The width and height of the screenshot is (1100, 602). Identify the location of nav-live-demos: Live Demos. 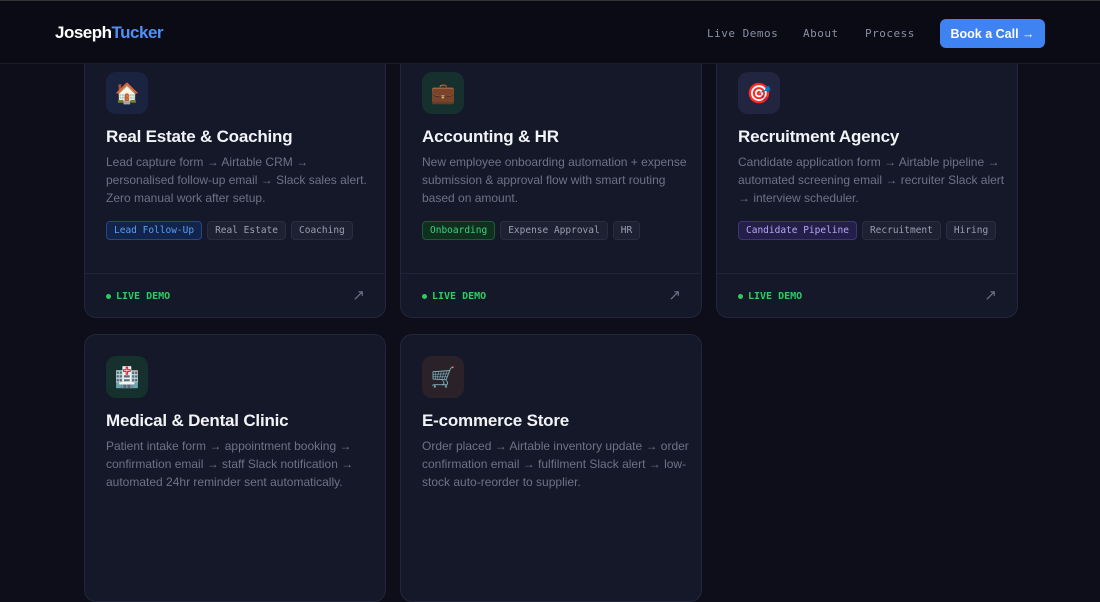
(742, 33).